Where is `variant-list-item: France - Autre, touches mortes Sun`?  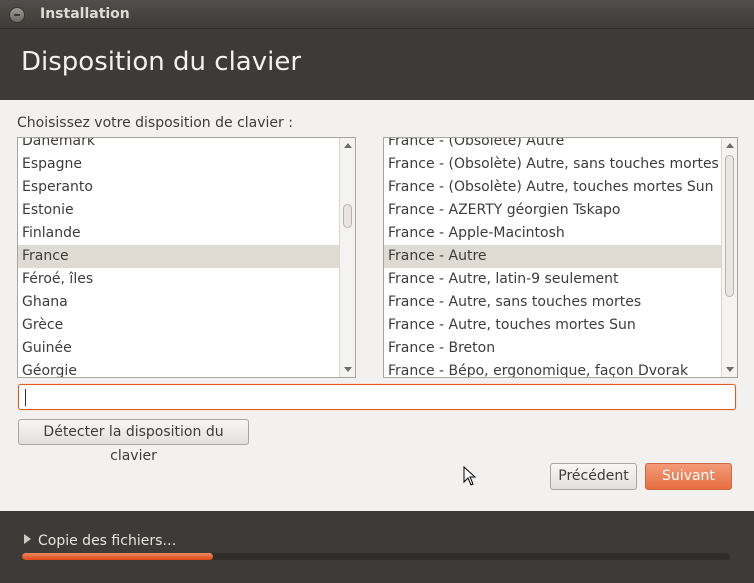 variant-list-item: France - Autre, touches mortes Sun is located at coordinates (552, 325).